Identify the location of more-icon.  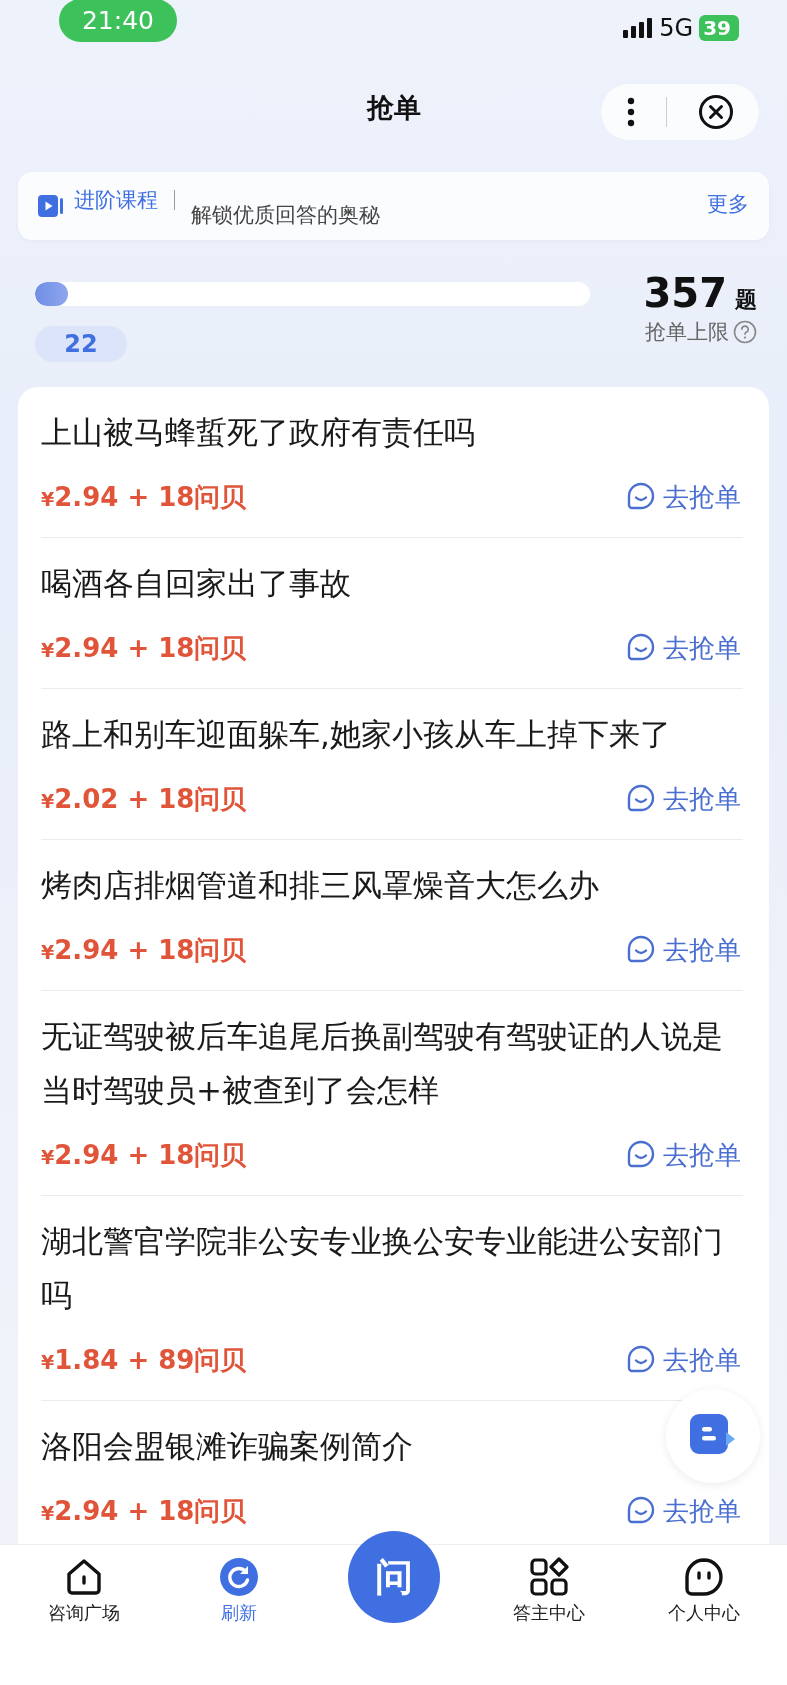
(630, 112).